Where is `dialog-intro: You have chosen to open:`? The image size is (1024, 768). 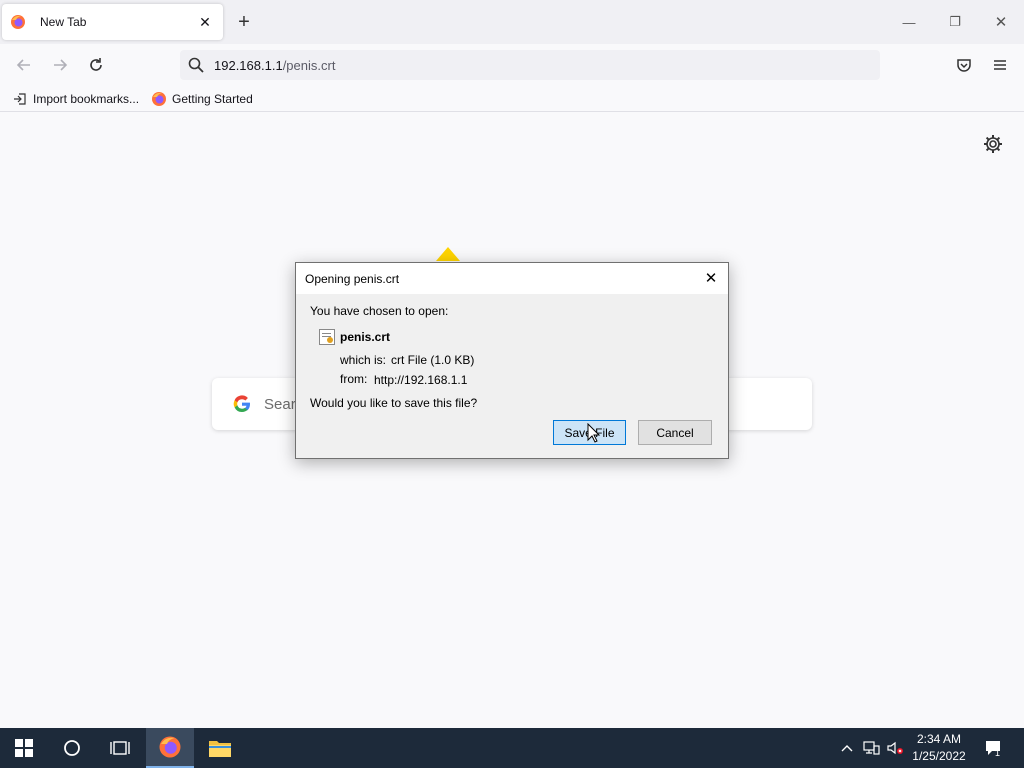
dialog-intro: You have chosen to open: is located at coordinates (379, 311).